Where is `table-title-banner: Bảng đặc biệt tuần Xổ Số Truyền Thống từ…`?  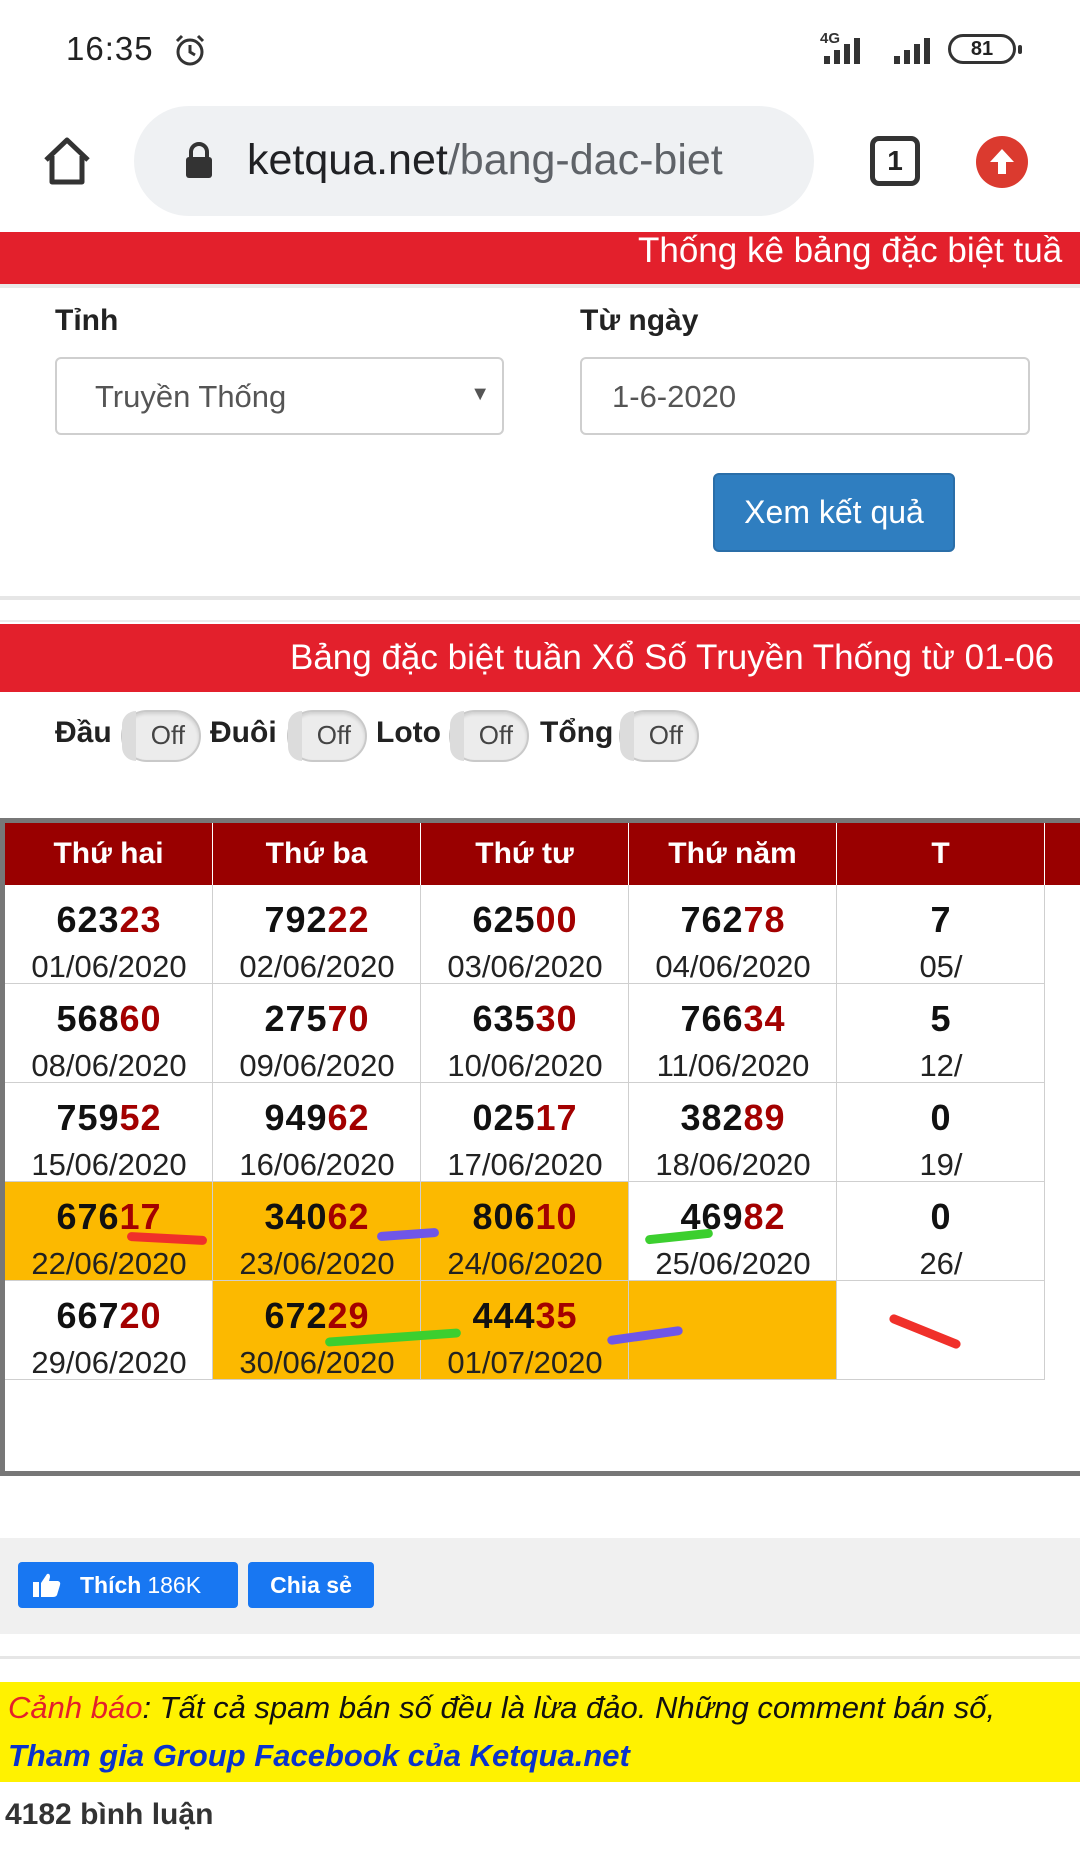
table-title-banner: Bảng đặc biệt tuần Xổ Số Truyền Thống từ… is located at coordinates (540, 658).